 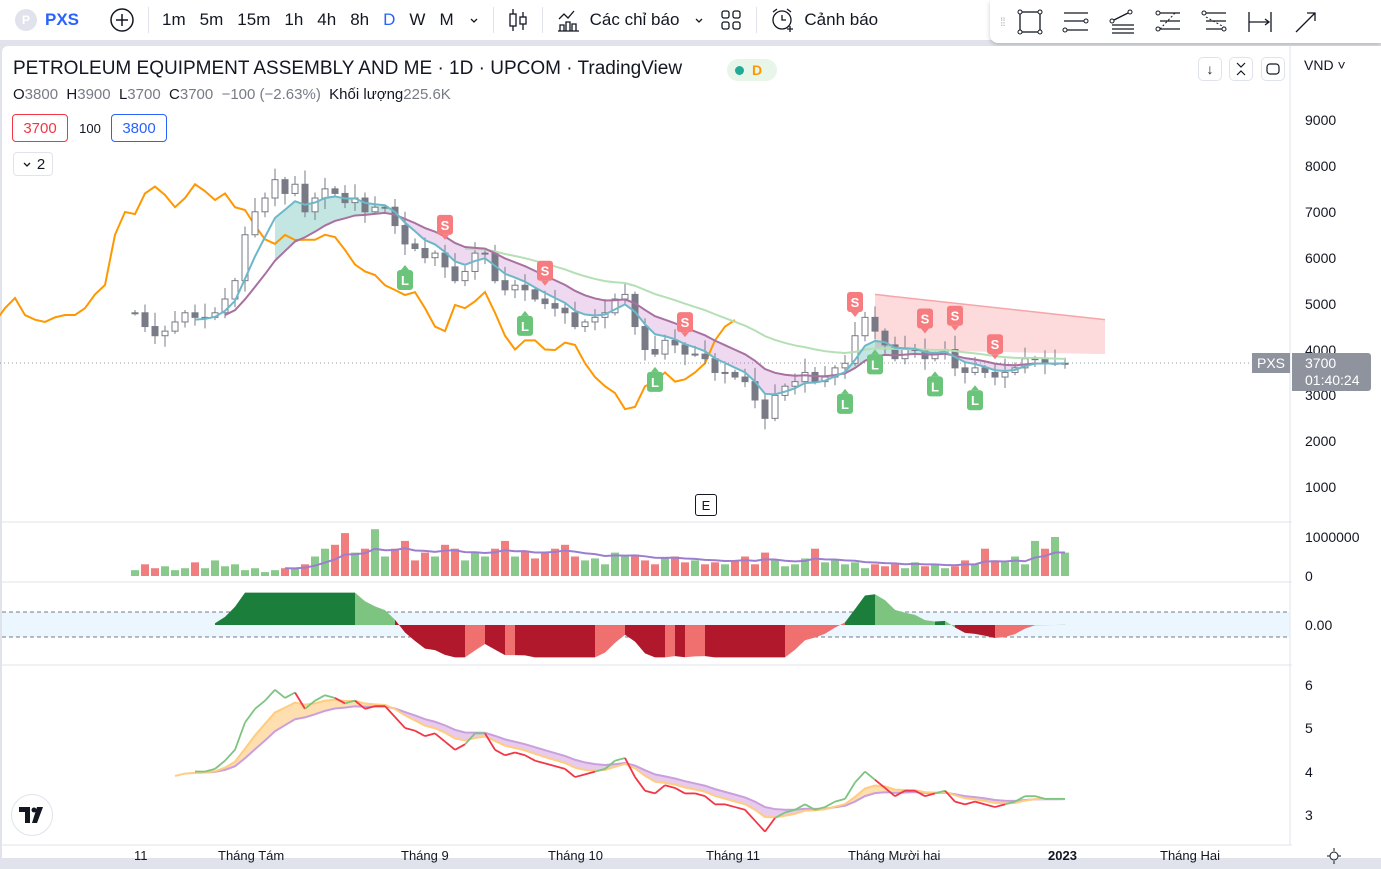 I want to click on collapse-pane-button, so click(x=1241, y=69).